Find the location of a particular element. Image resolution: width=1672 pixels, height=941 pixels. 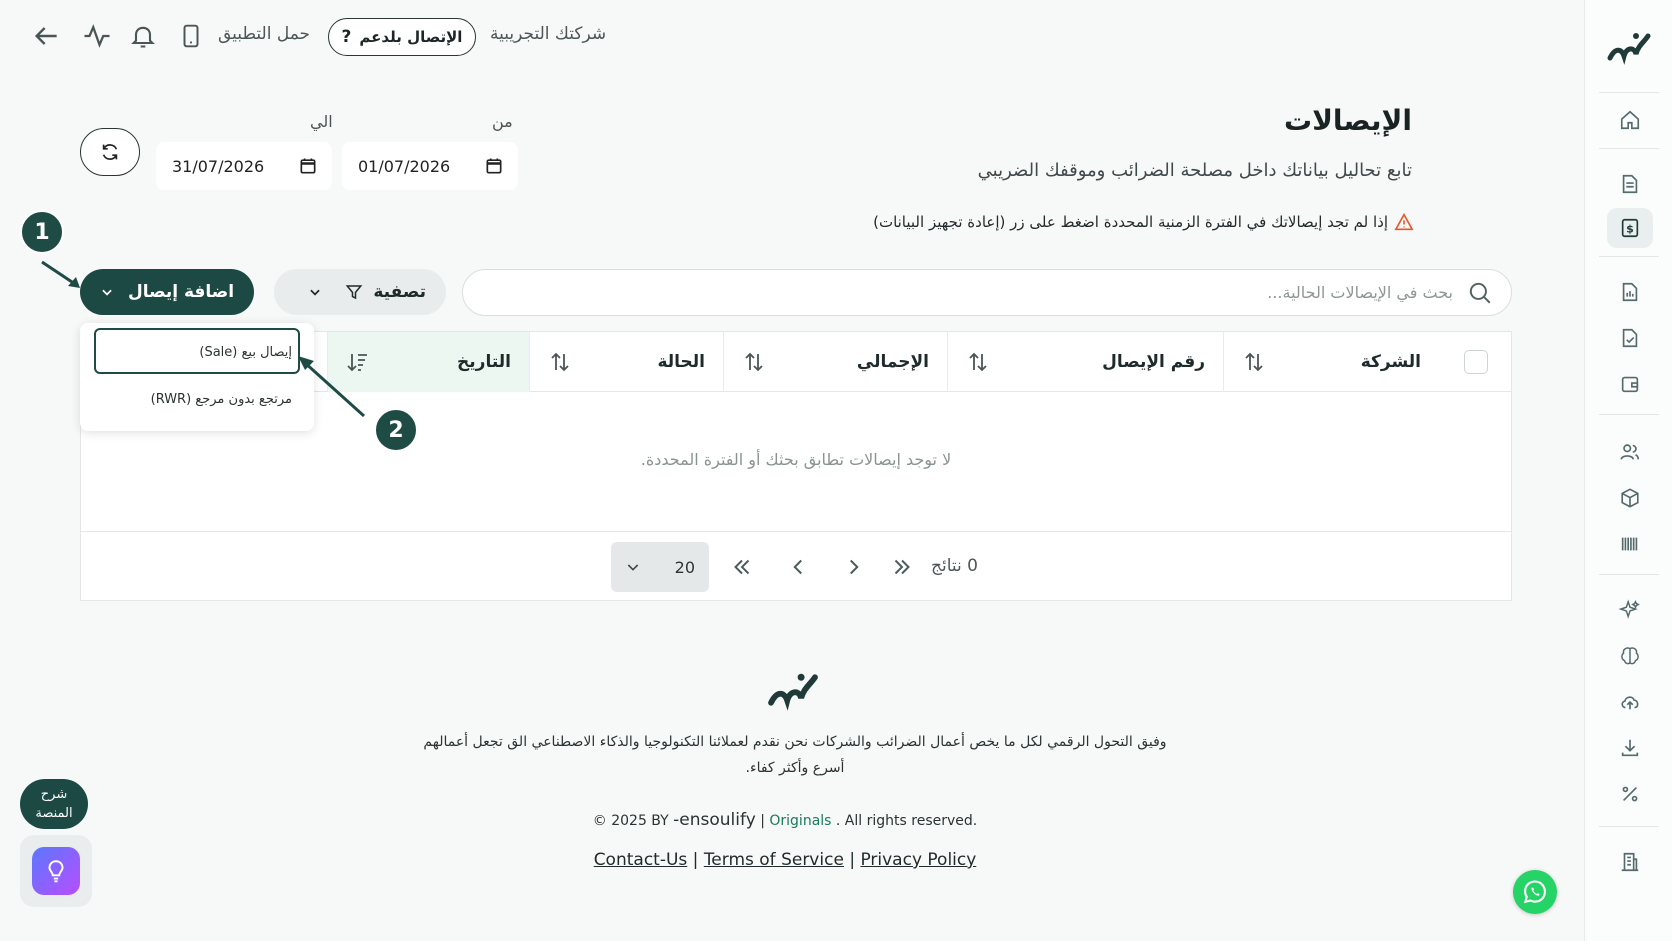

sidebar-item-discounts is located at coordinates (1630, 794).